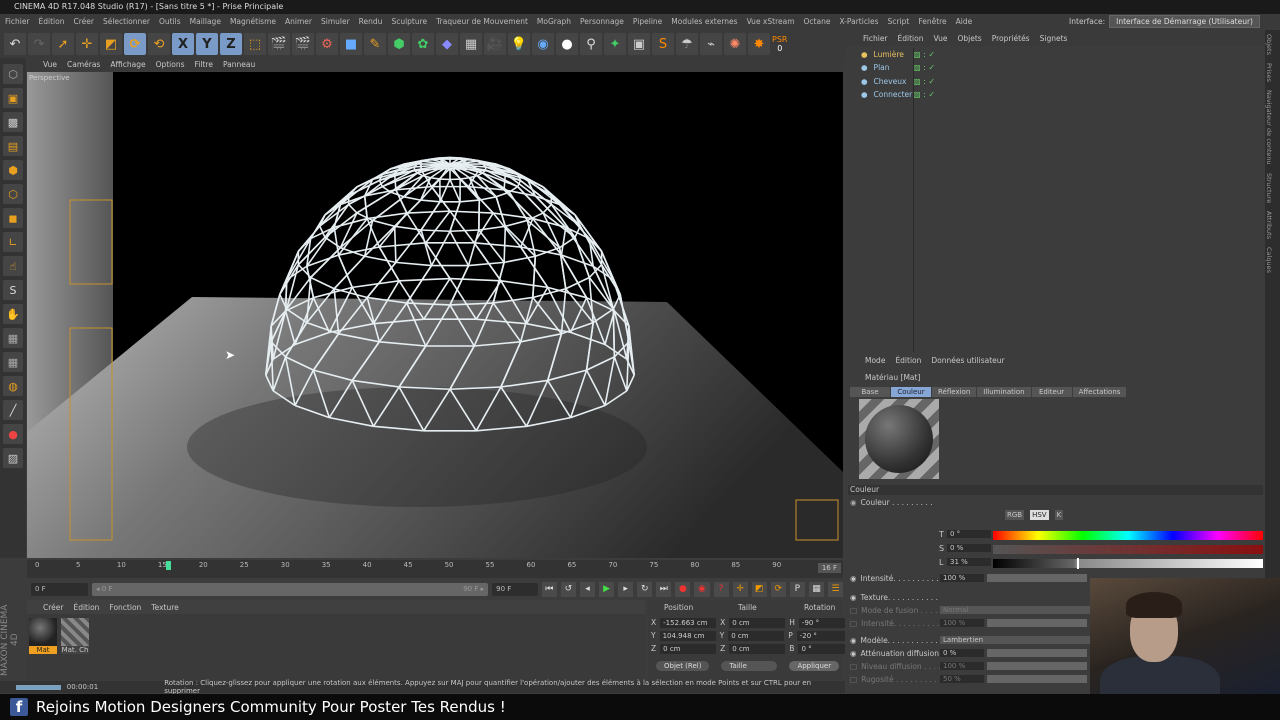 The image size is (1280, 720). I want to click on menu-item-19: Script, so click(899, 21).